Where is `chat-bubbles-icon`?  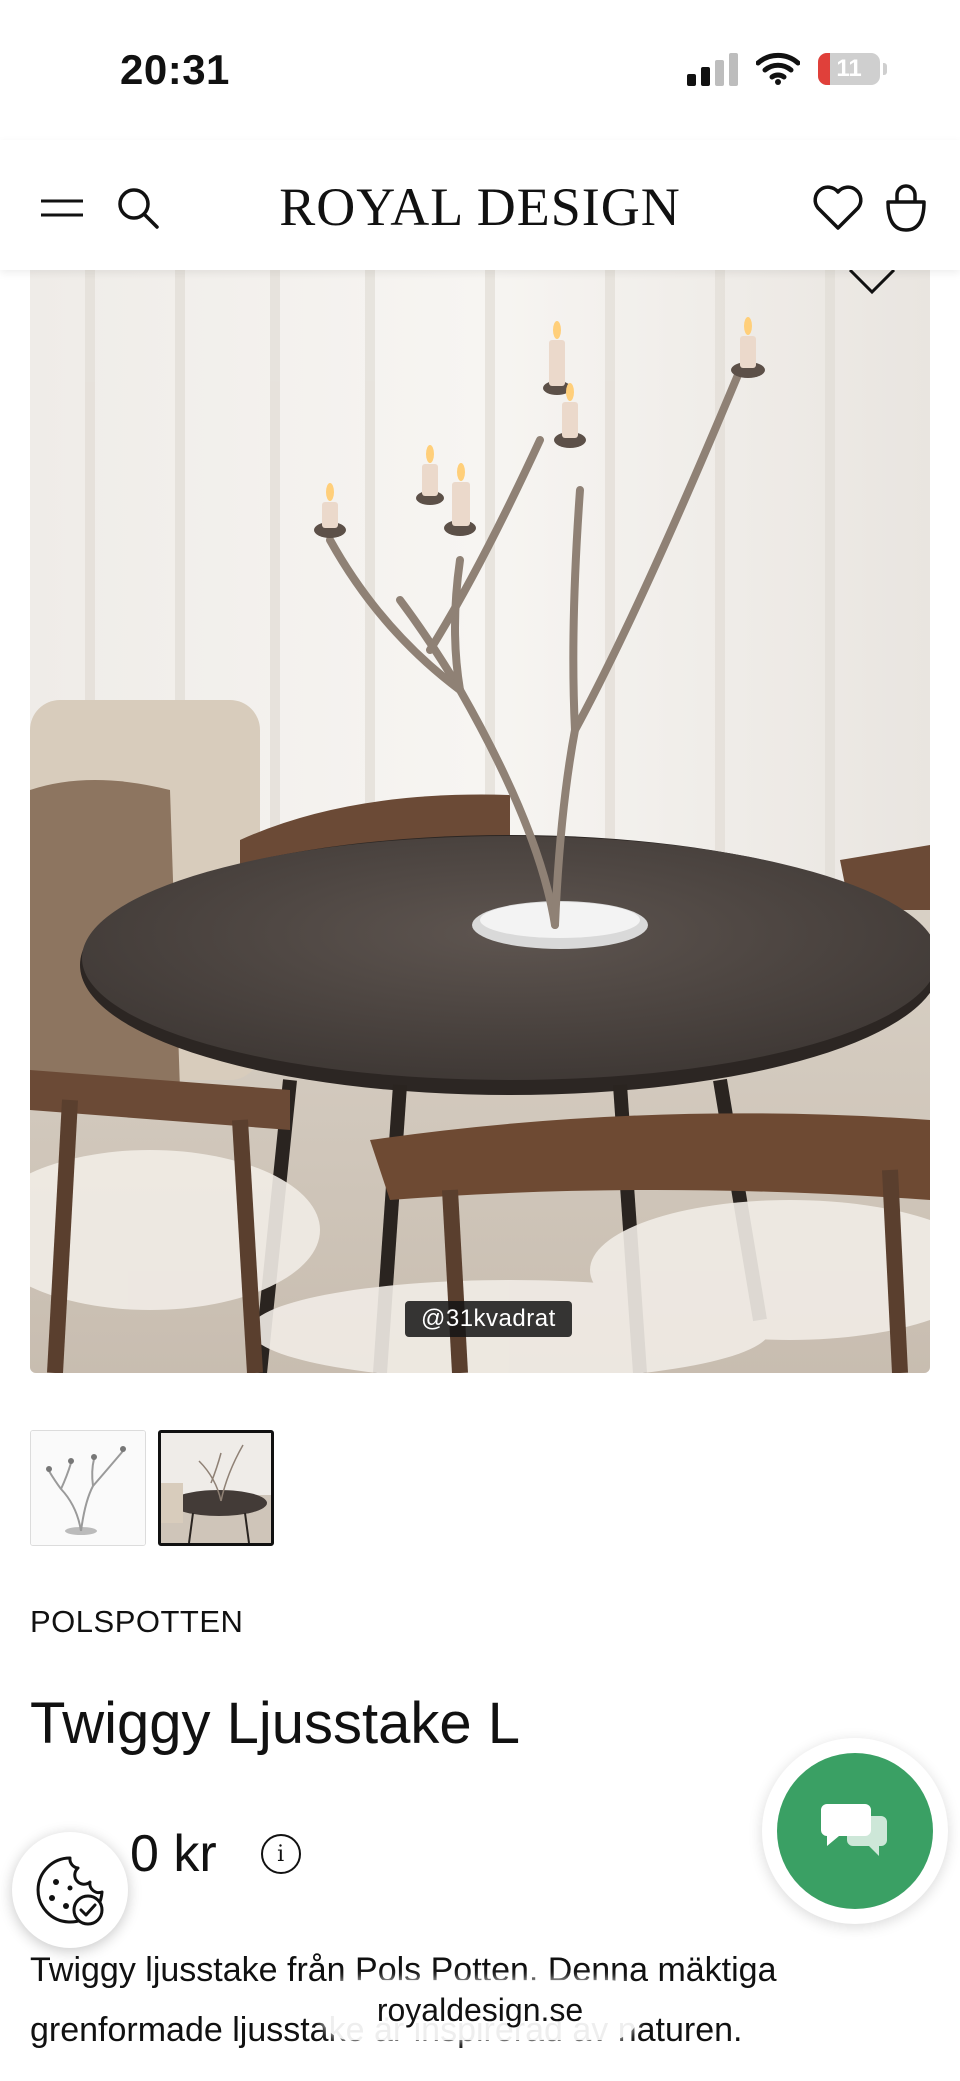 chat-bubbles-icon is located at coordinates (854, 1830).